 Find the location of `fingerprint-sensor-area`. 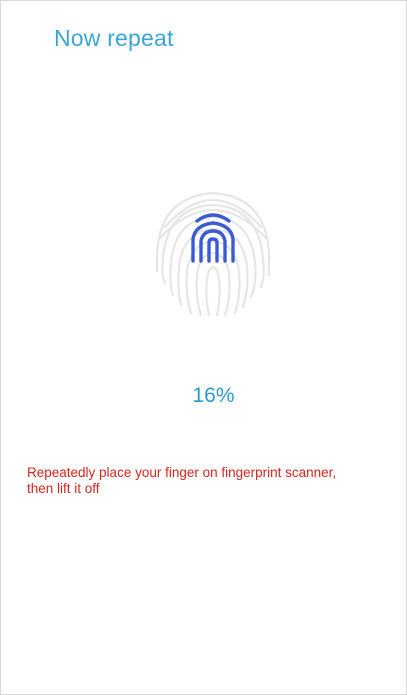

fingerprint-sensor-area is located at coordinates (213, 249).